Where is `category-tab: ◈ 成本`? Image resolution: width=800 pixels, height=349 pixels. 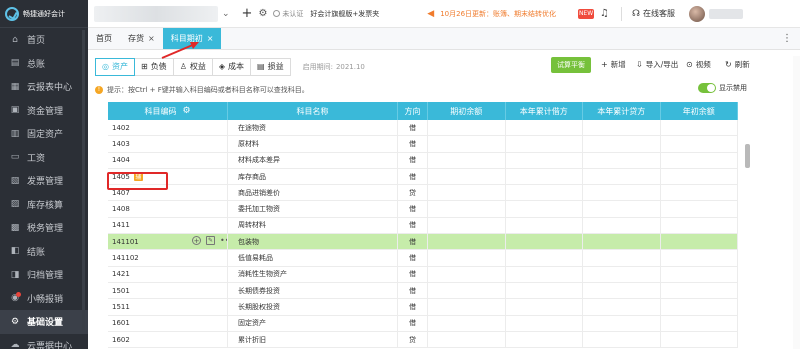
category-tab: ◈ 成本 is located at coordinates (232, 66).